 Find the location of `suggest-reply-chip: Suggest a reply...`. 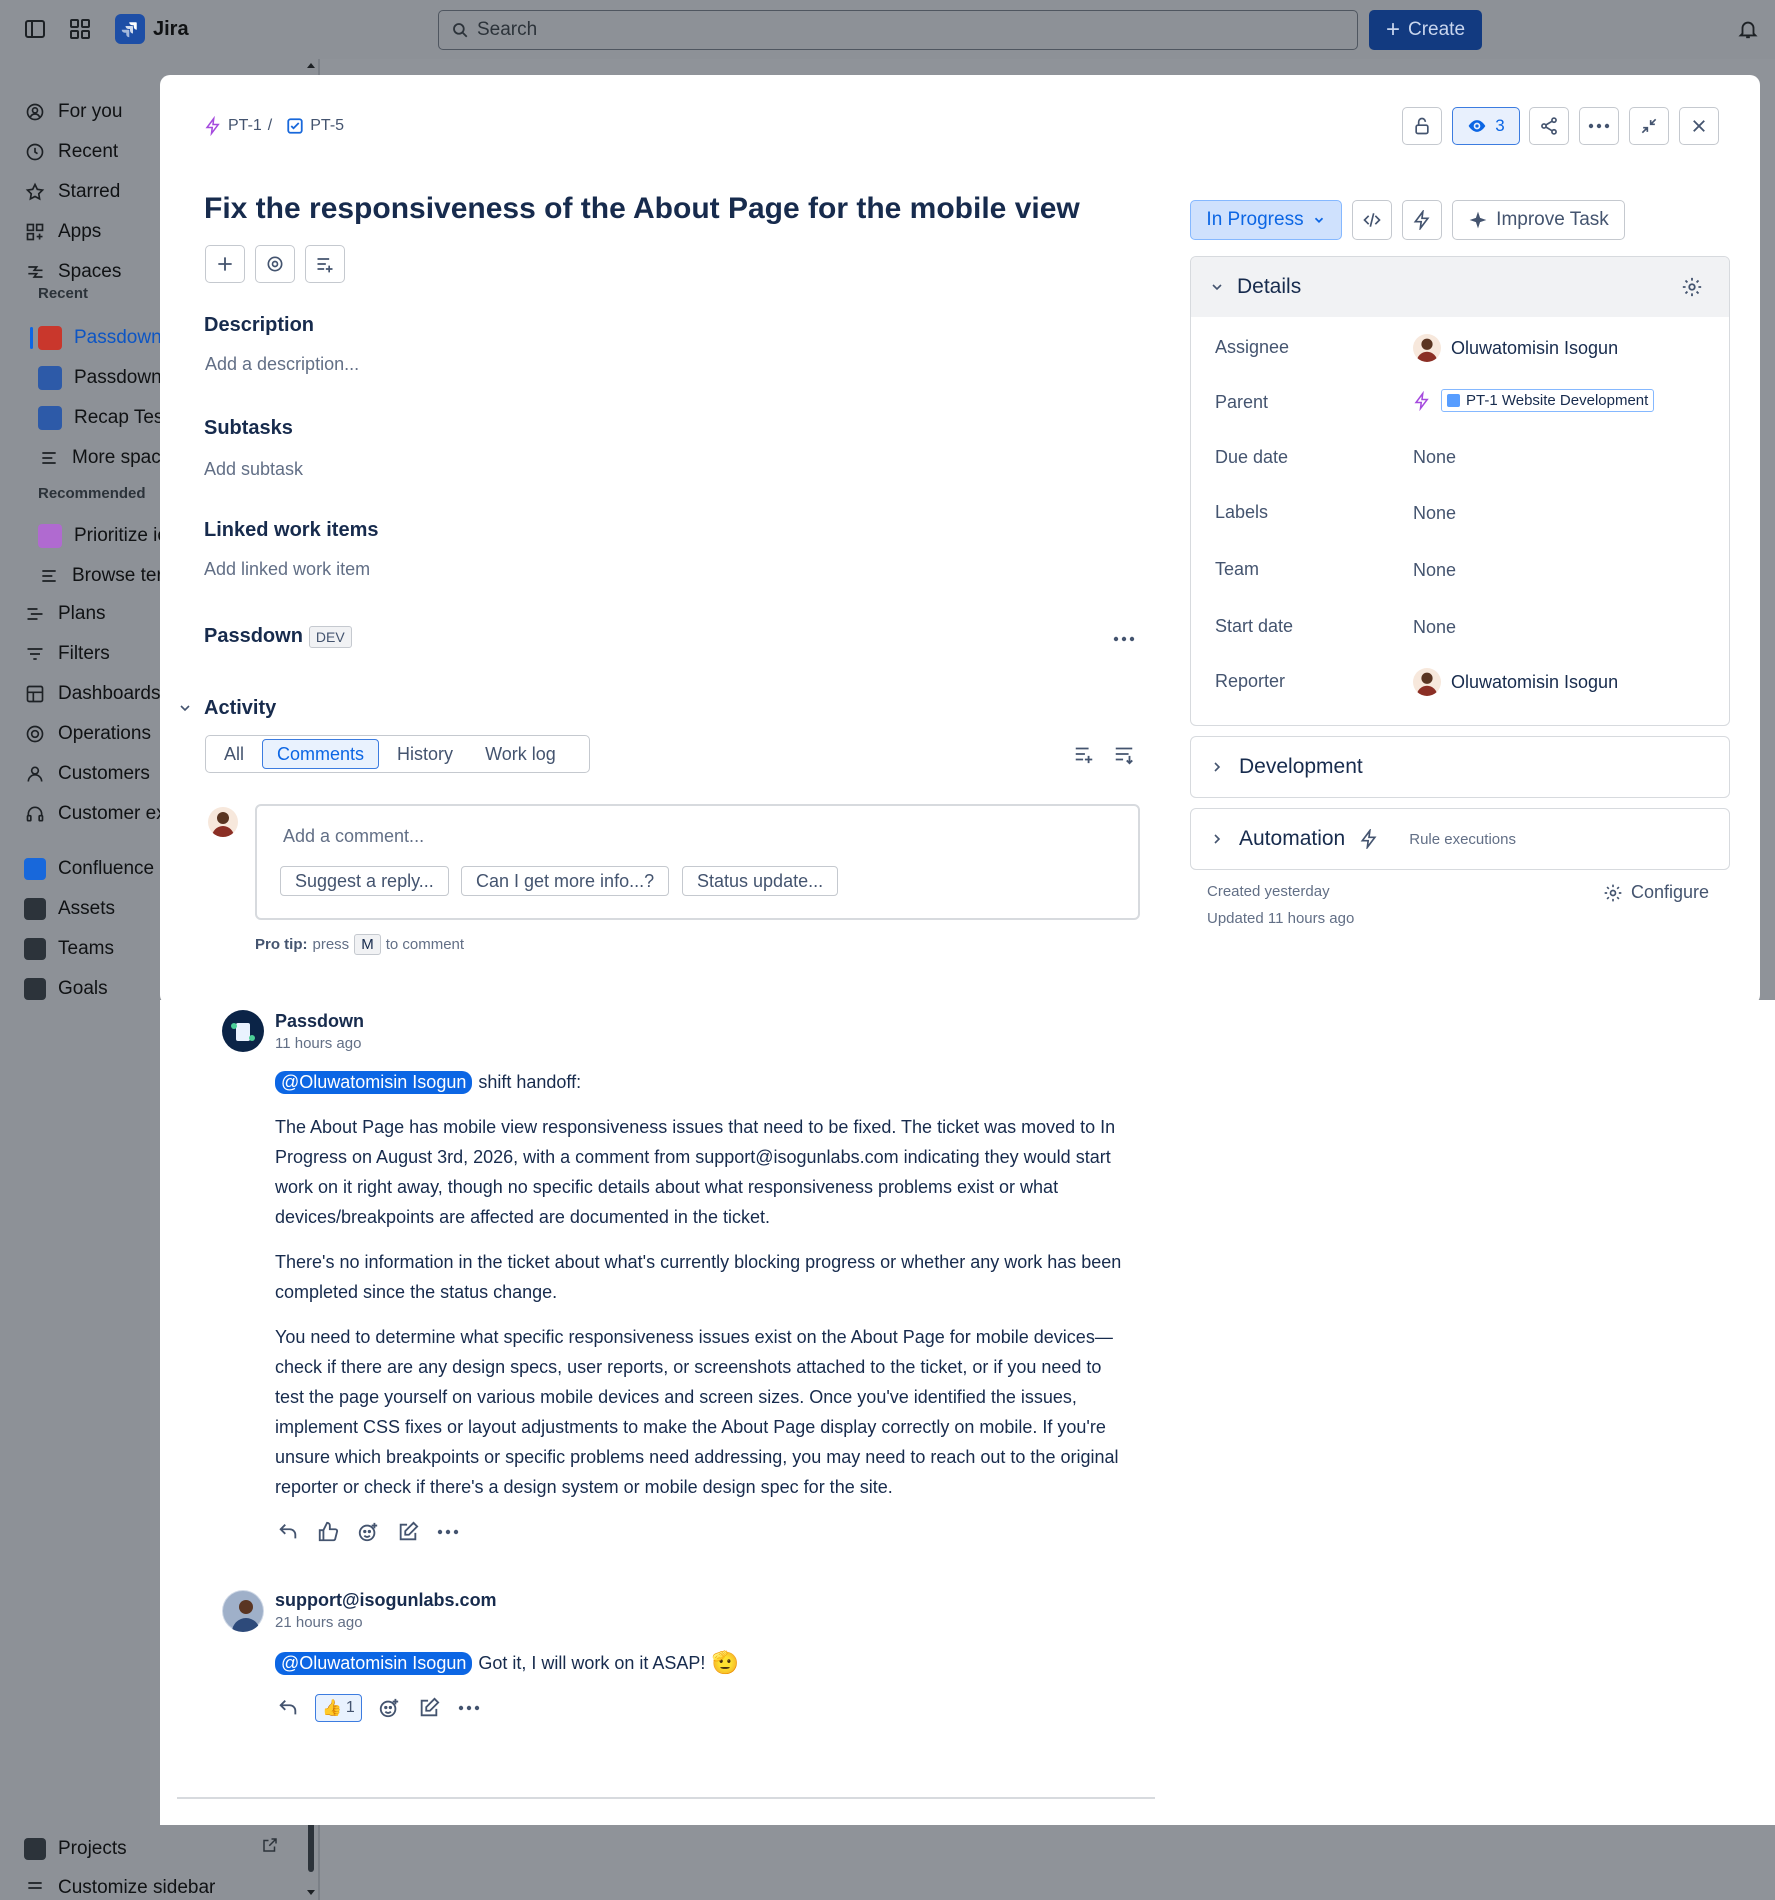

suggest-reply-chip: Suggest a reply... is located at coordinates (364, 881).